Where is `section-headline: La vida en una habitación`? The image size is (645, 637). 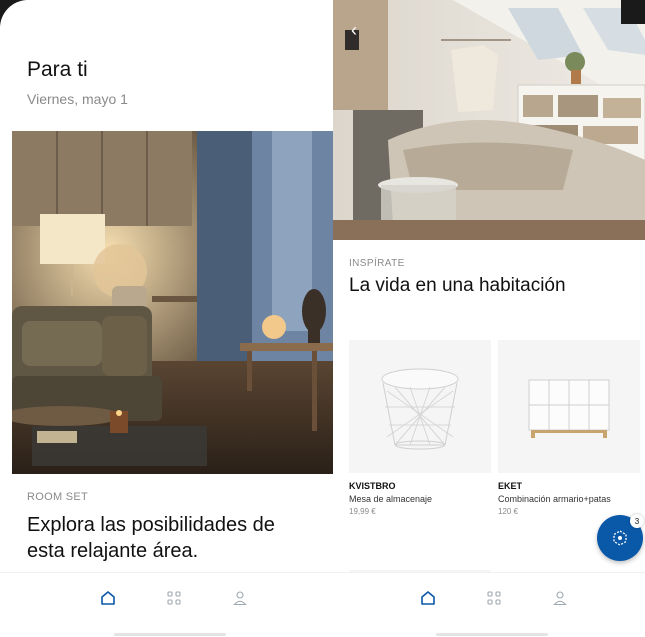
section-headline: La vida en una habitación is located at coordinates (457, 285).